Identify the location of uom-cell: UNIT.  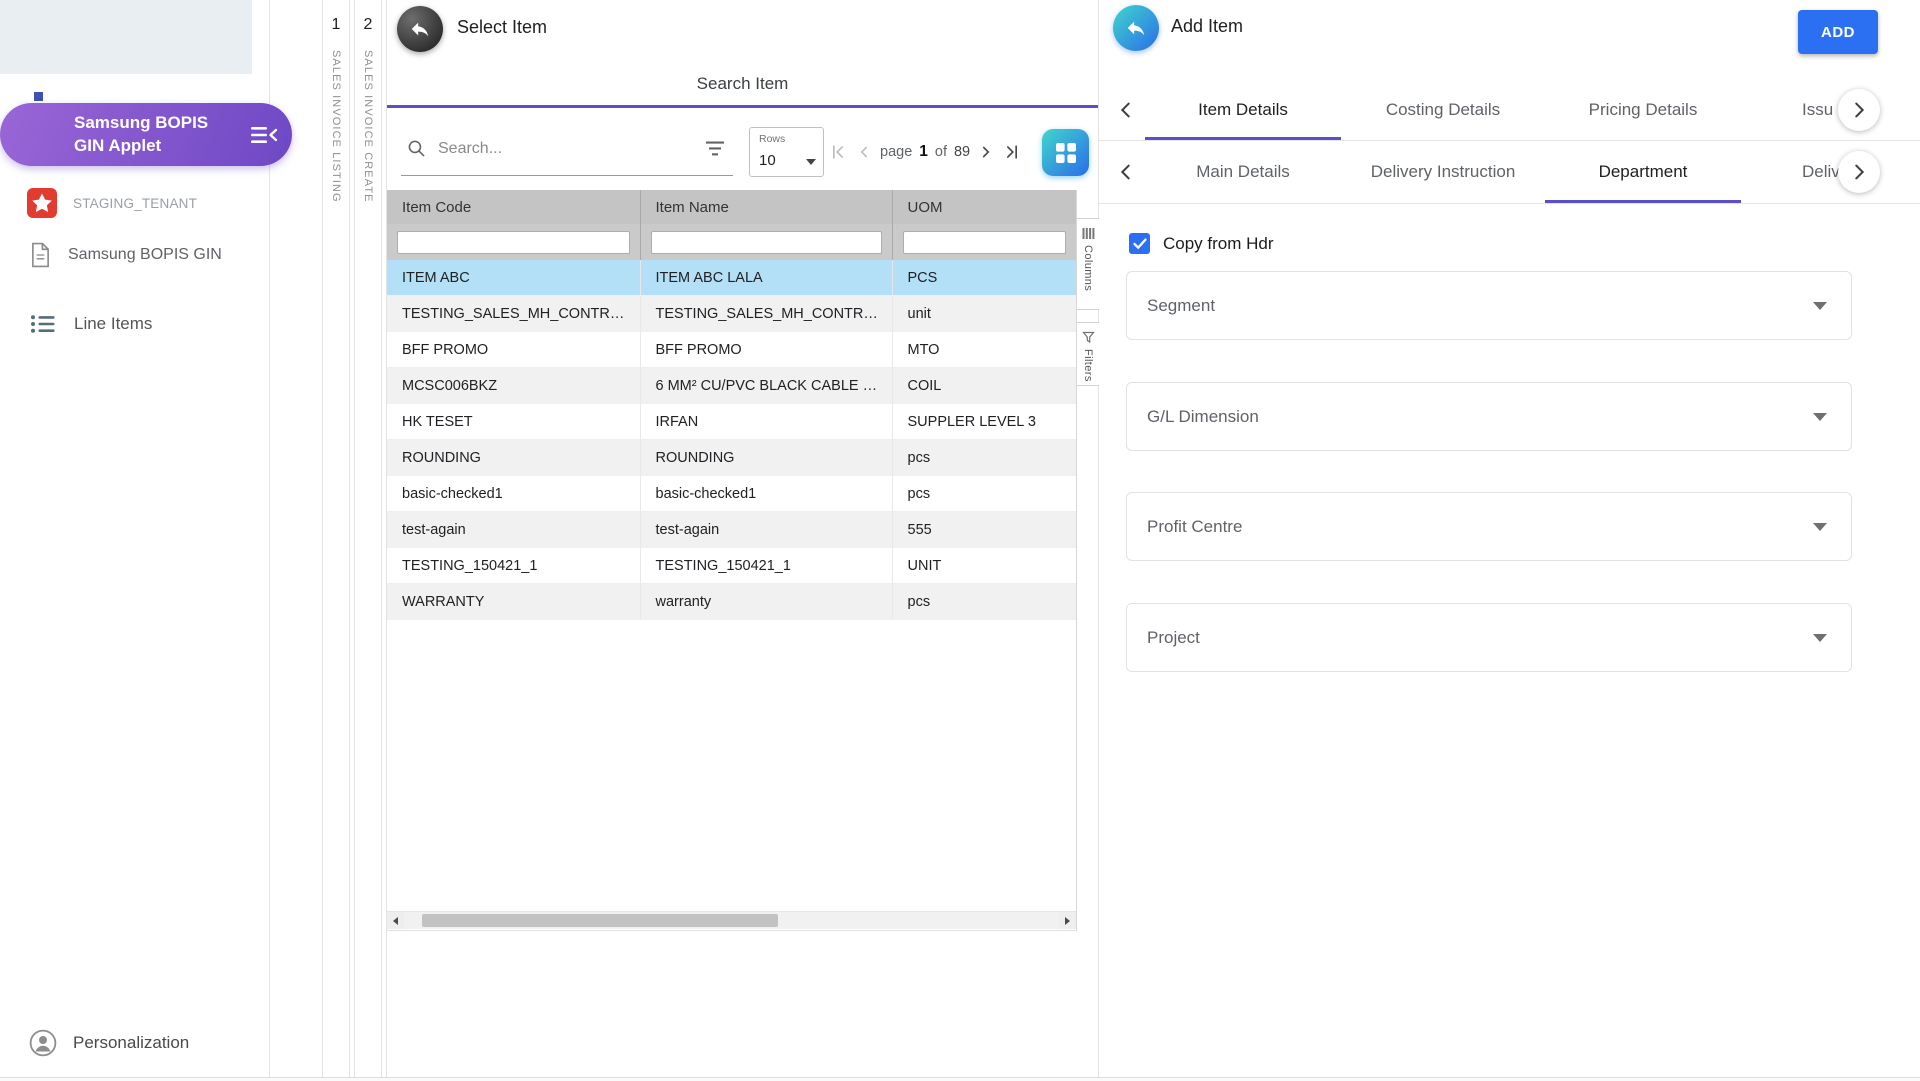
(984, 565).